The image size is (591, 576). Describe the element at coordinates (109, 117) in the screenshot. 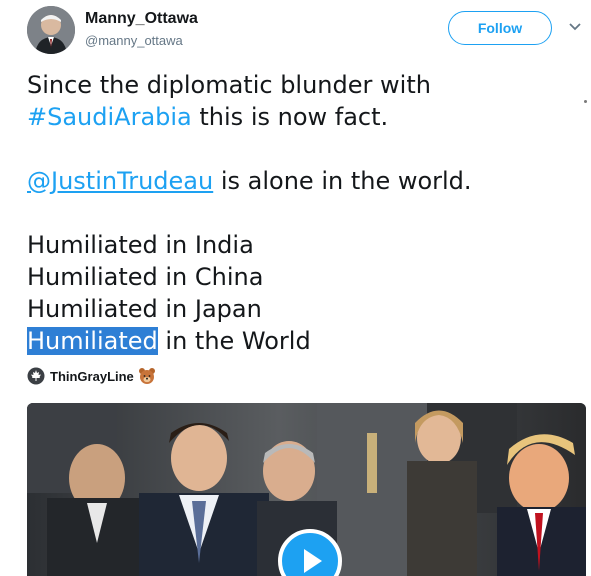

I see `hashtag-link: #SaudiArabia` at that location.